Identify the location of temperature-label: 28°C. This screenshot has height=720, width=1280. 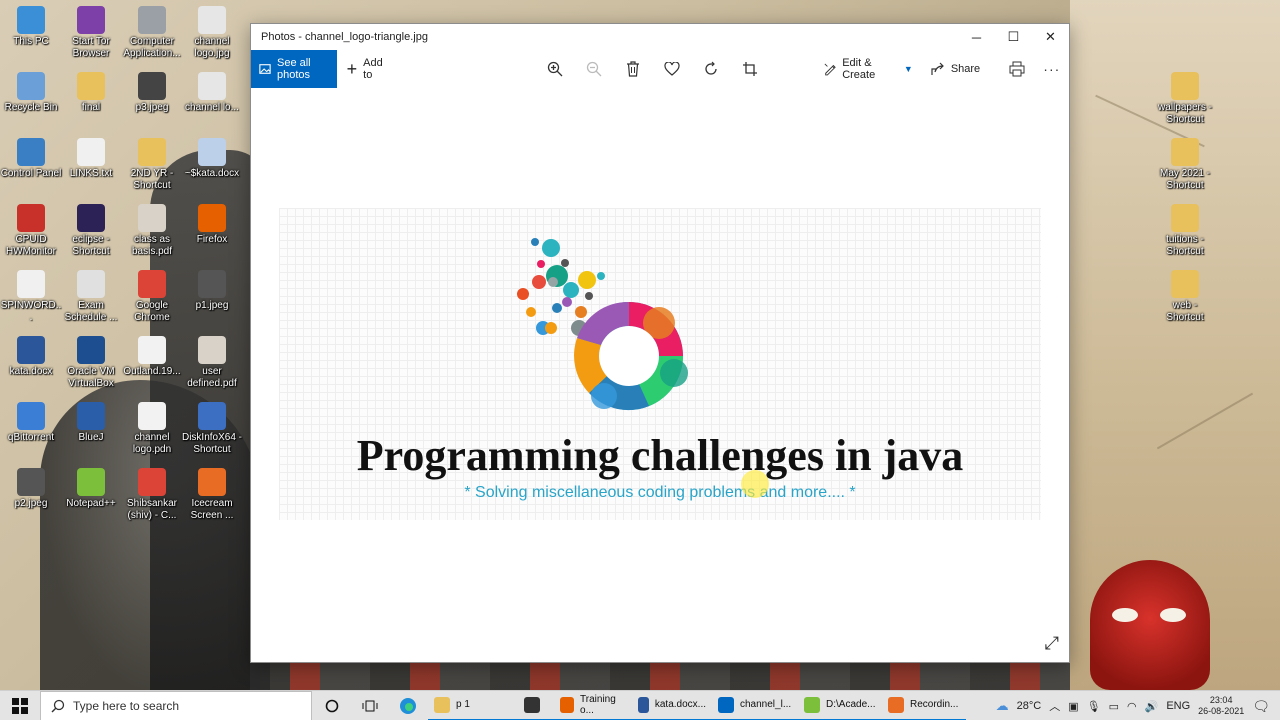
(1029, 706).